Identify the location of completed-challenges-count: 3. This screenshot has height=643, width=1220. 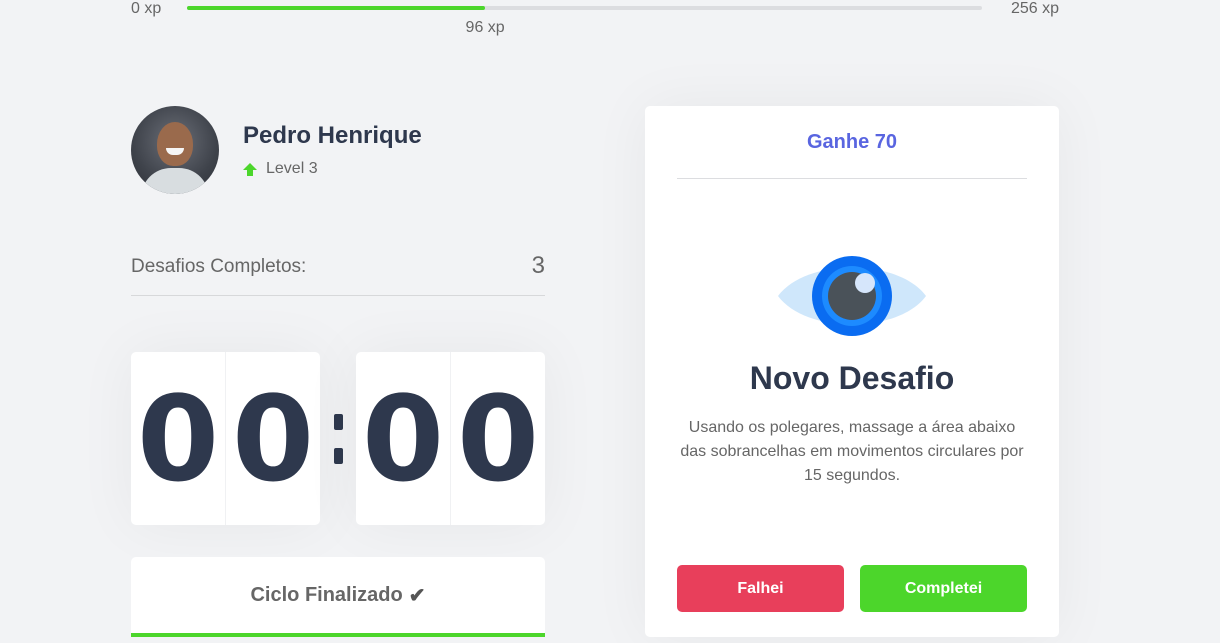
(538, 265).